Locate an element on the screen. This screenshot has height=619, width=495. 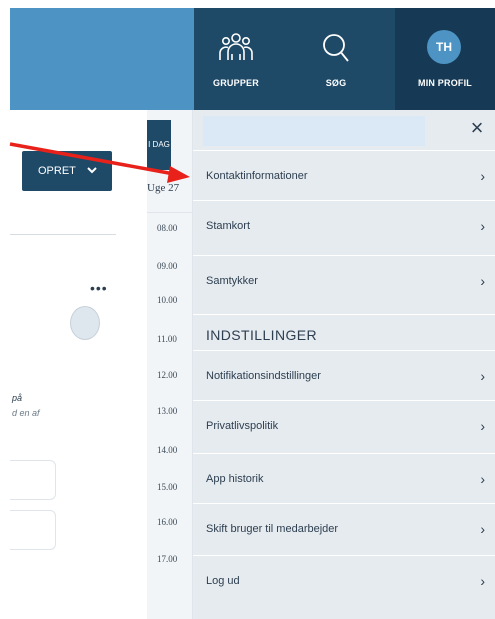
hour-label: 11.00 is located at coordinates (167, 339).